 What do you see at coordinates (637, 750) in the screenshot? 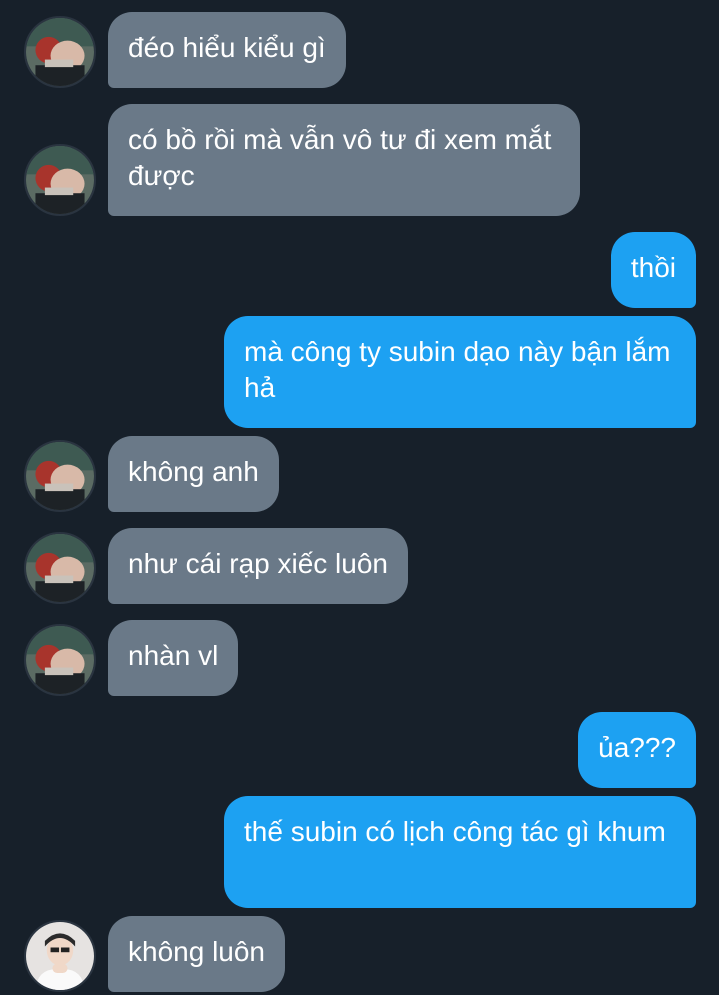
I see `outgoing-message-bubble: ủa???` at bounding box center [637, 750].